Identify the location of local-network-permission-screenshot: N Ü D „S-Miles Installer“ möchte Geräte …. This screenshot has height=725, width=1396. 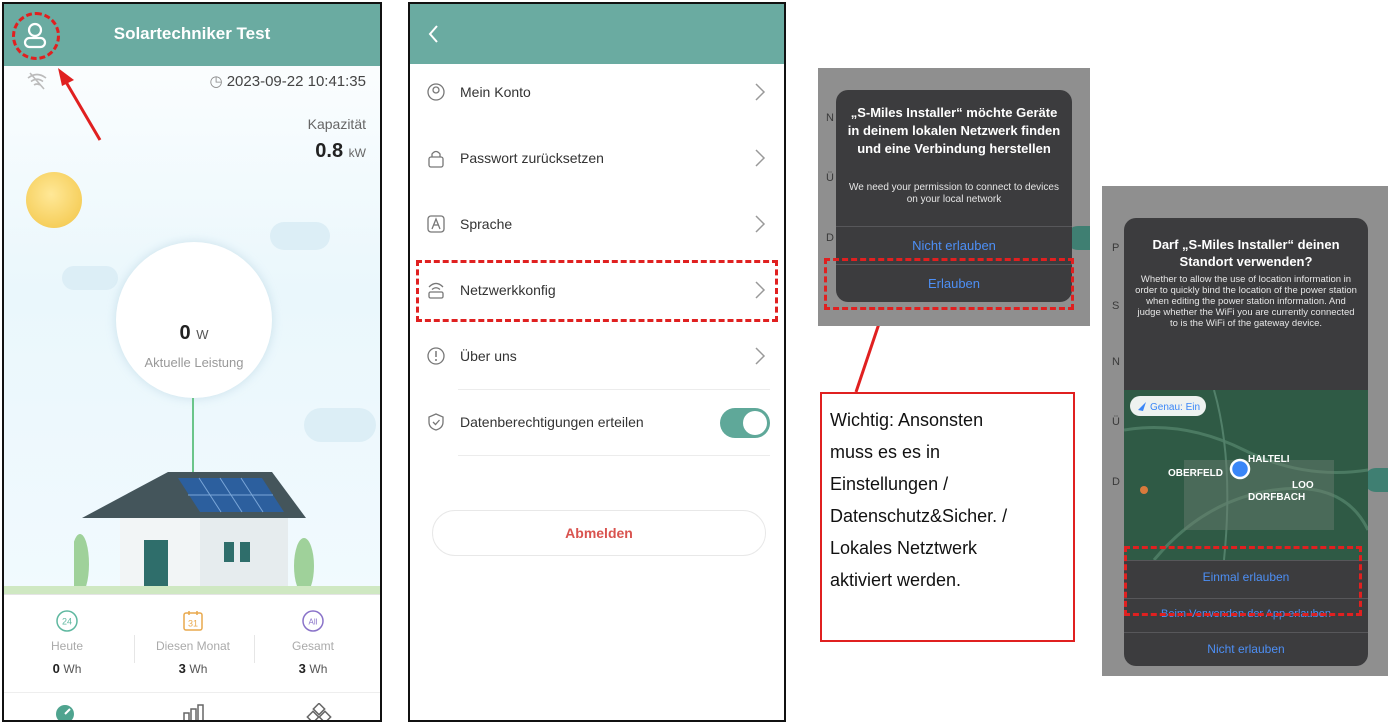
(954, 197).